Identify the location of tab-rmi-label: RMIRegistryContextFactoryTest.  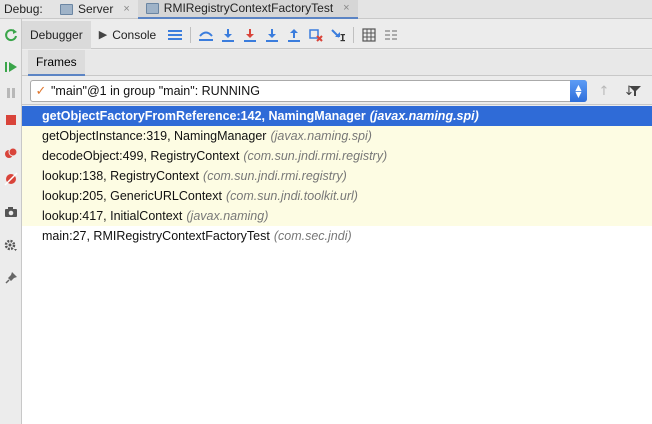
(248, 8).